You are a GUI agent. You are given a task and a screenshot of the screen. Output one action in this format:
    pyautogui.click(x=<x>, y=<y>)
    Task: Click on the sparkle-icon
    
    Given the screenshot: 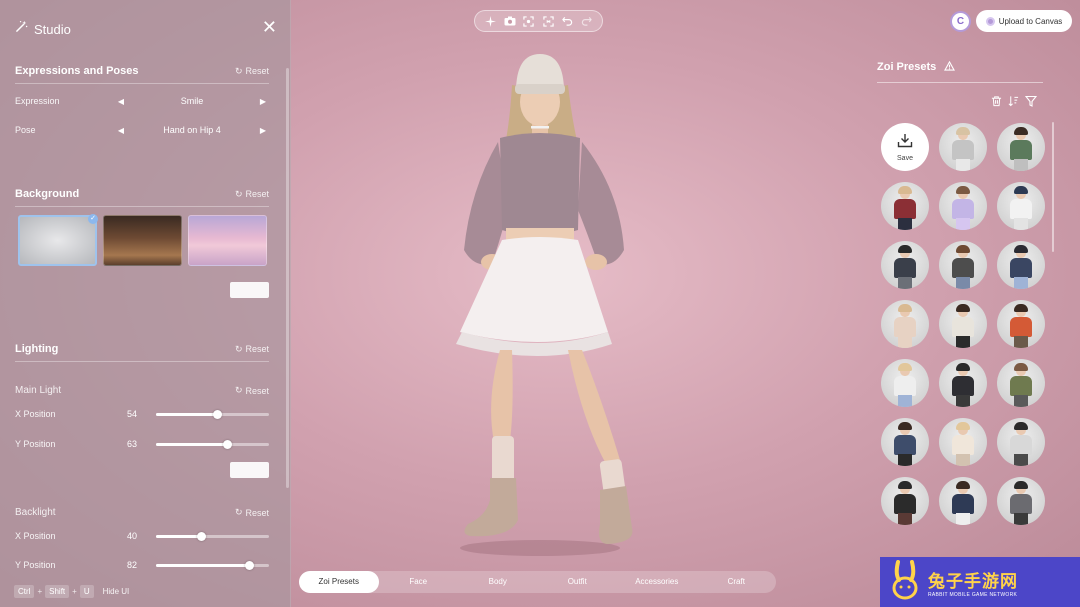 What is the action you would take?
    pyautogui.click(x=491, y=21)
    